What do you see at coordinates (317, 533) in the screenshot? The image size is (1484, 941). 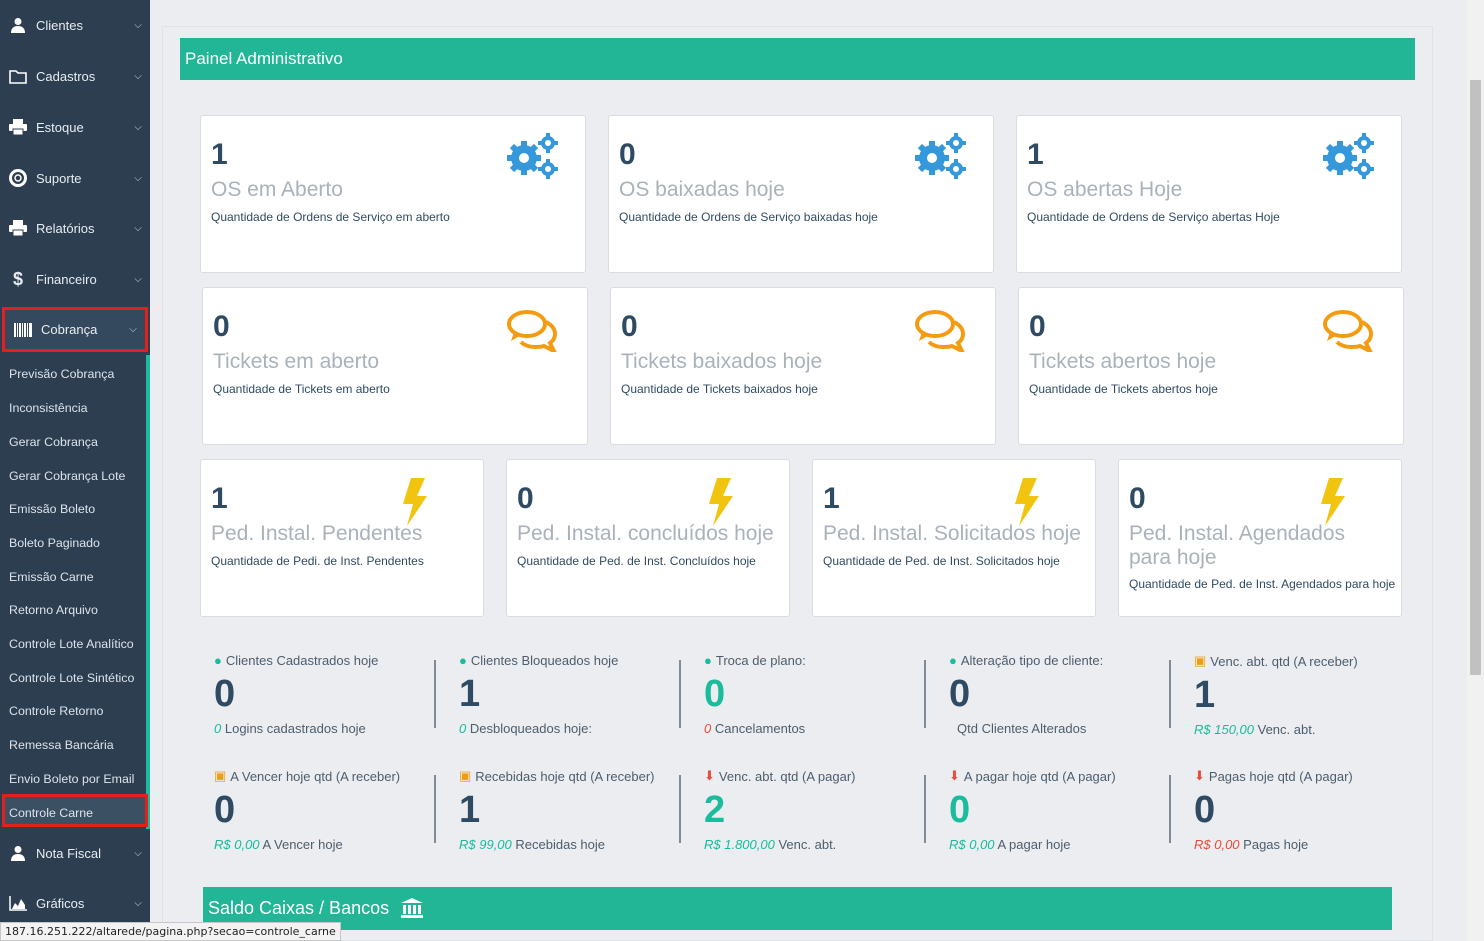 I see `card-title: Ped. Instal. Pendentes` at bounding box center [317, 533].